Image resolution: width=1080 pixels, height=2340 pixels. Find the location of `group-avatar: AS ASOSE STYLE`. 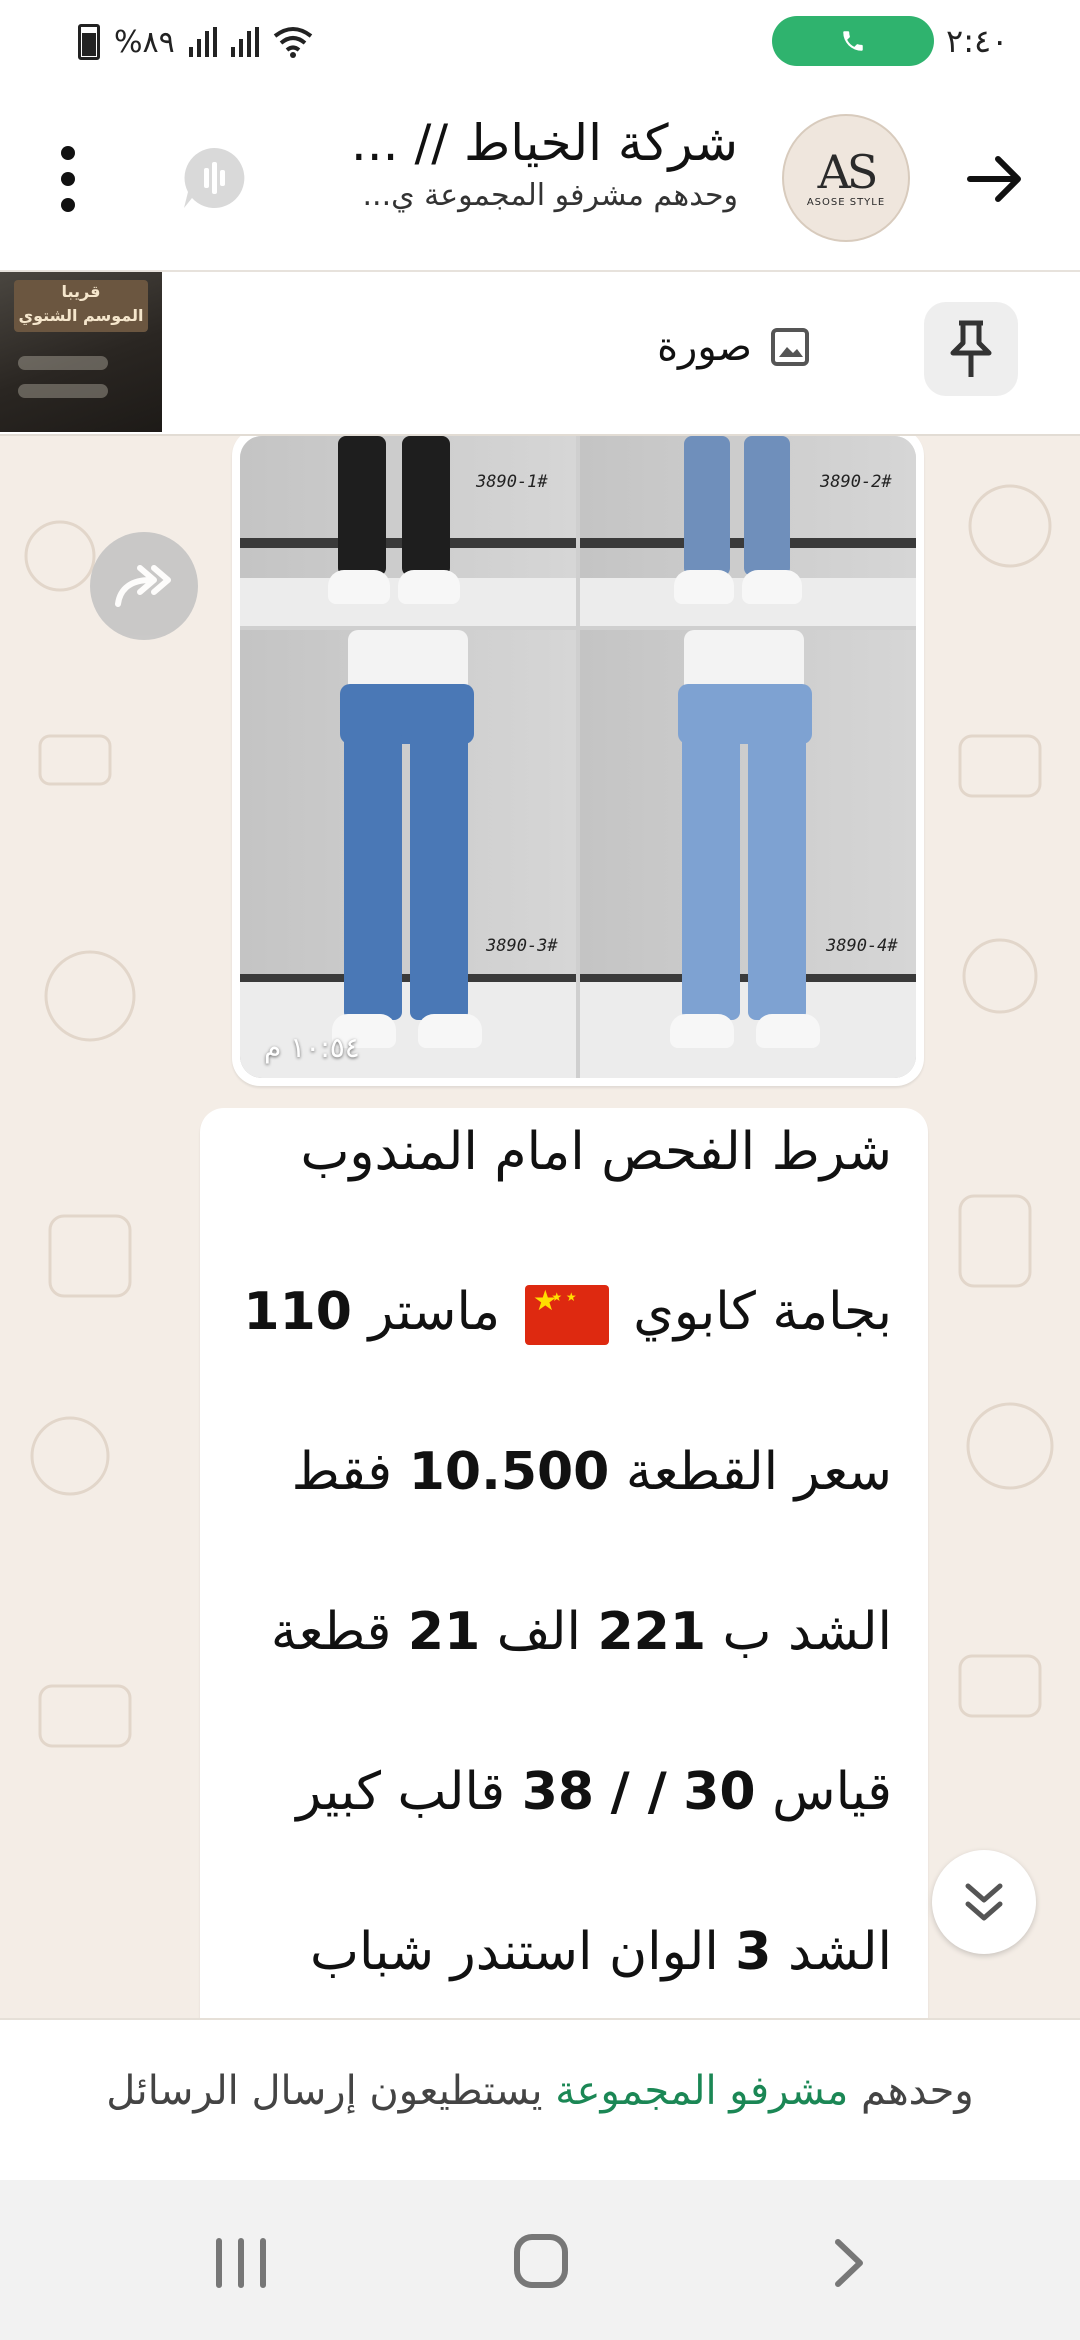

group-avatar: AS ASOSE STYLE is located at coordinates (846, 178).